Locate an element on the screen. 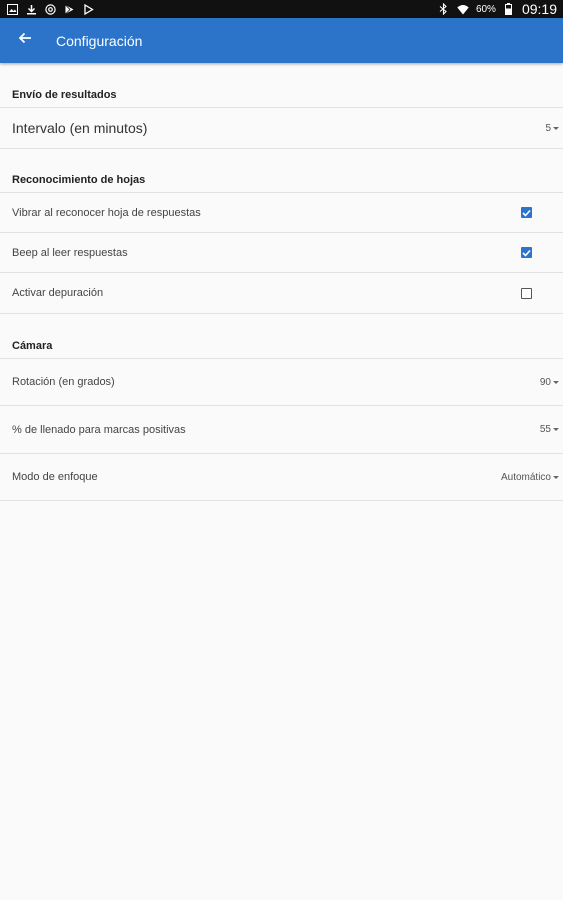 The width and height of the screenshot is (563, 900). wifi-icon is located at coordinates (463, 9).